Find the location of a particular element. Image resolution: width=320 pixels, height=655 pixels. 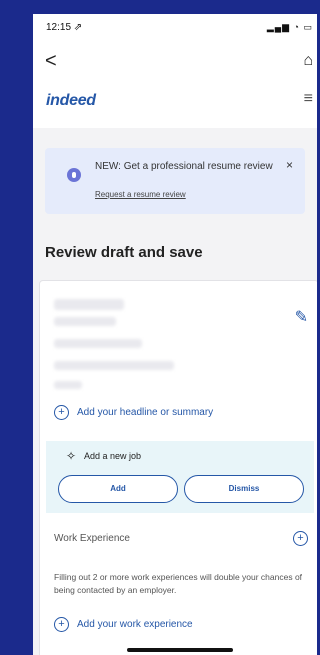

back-arrow-icon: < is located at coordinates (51, 61).